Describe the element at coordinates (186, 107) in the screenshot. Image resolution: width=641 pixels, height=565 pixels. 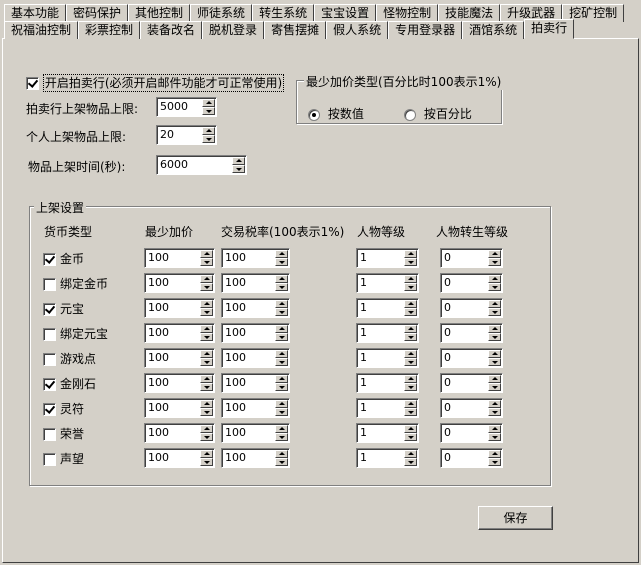
I see `market-limit-spinner: 5000` at that location.